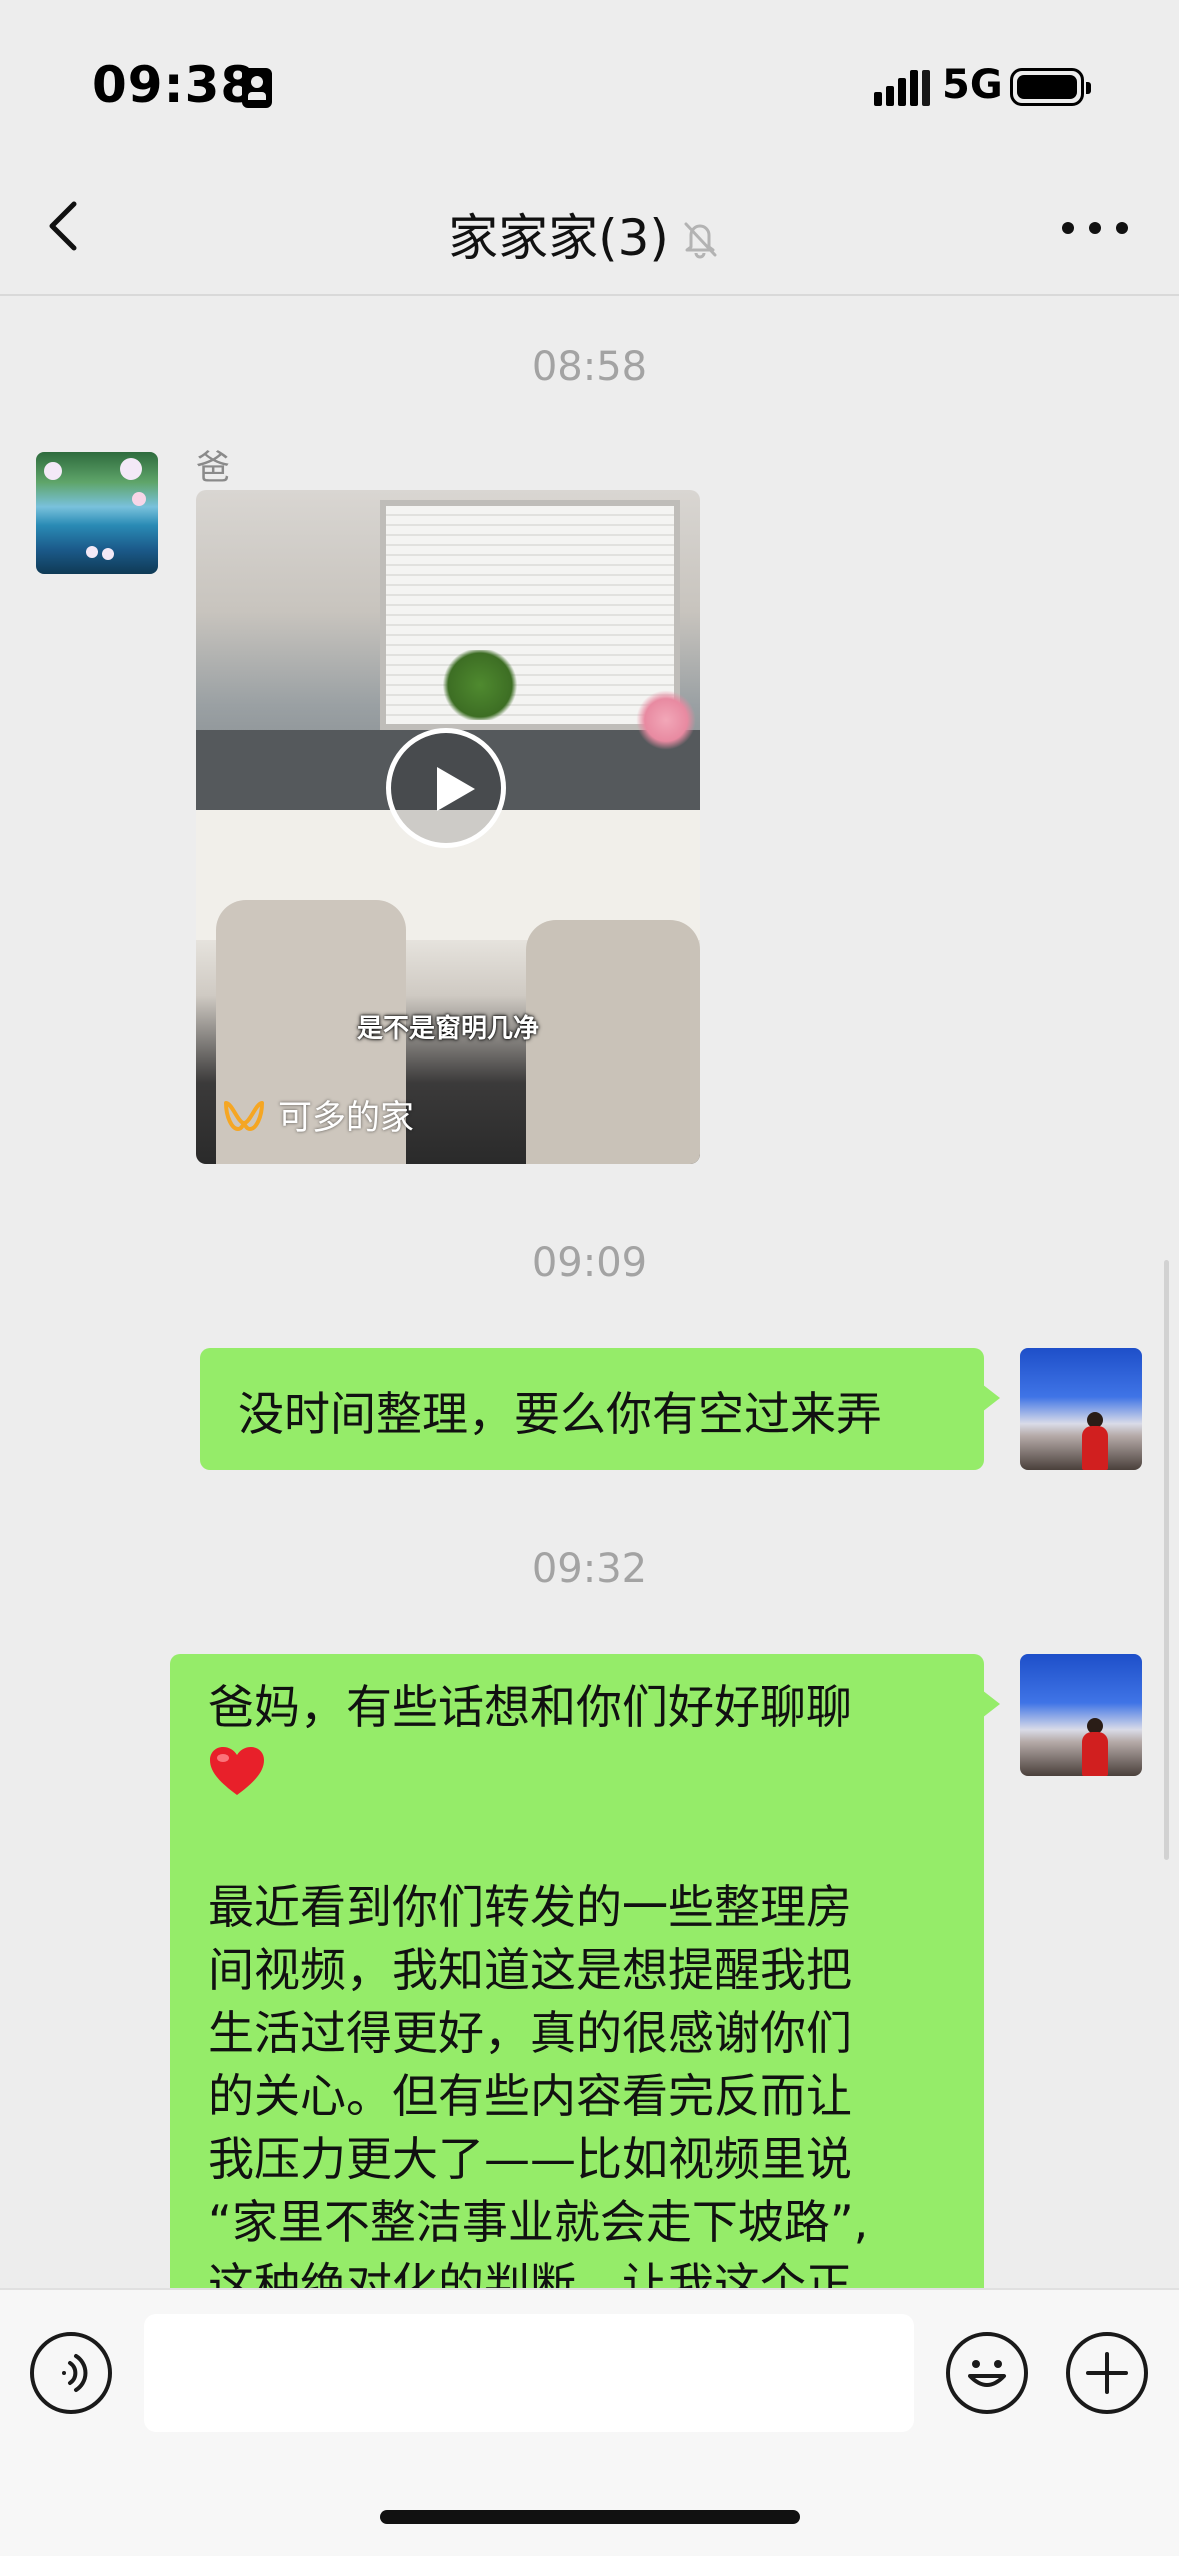  I want to click on status-time: 09:38, so click(174, 85).